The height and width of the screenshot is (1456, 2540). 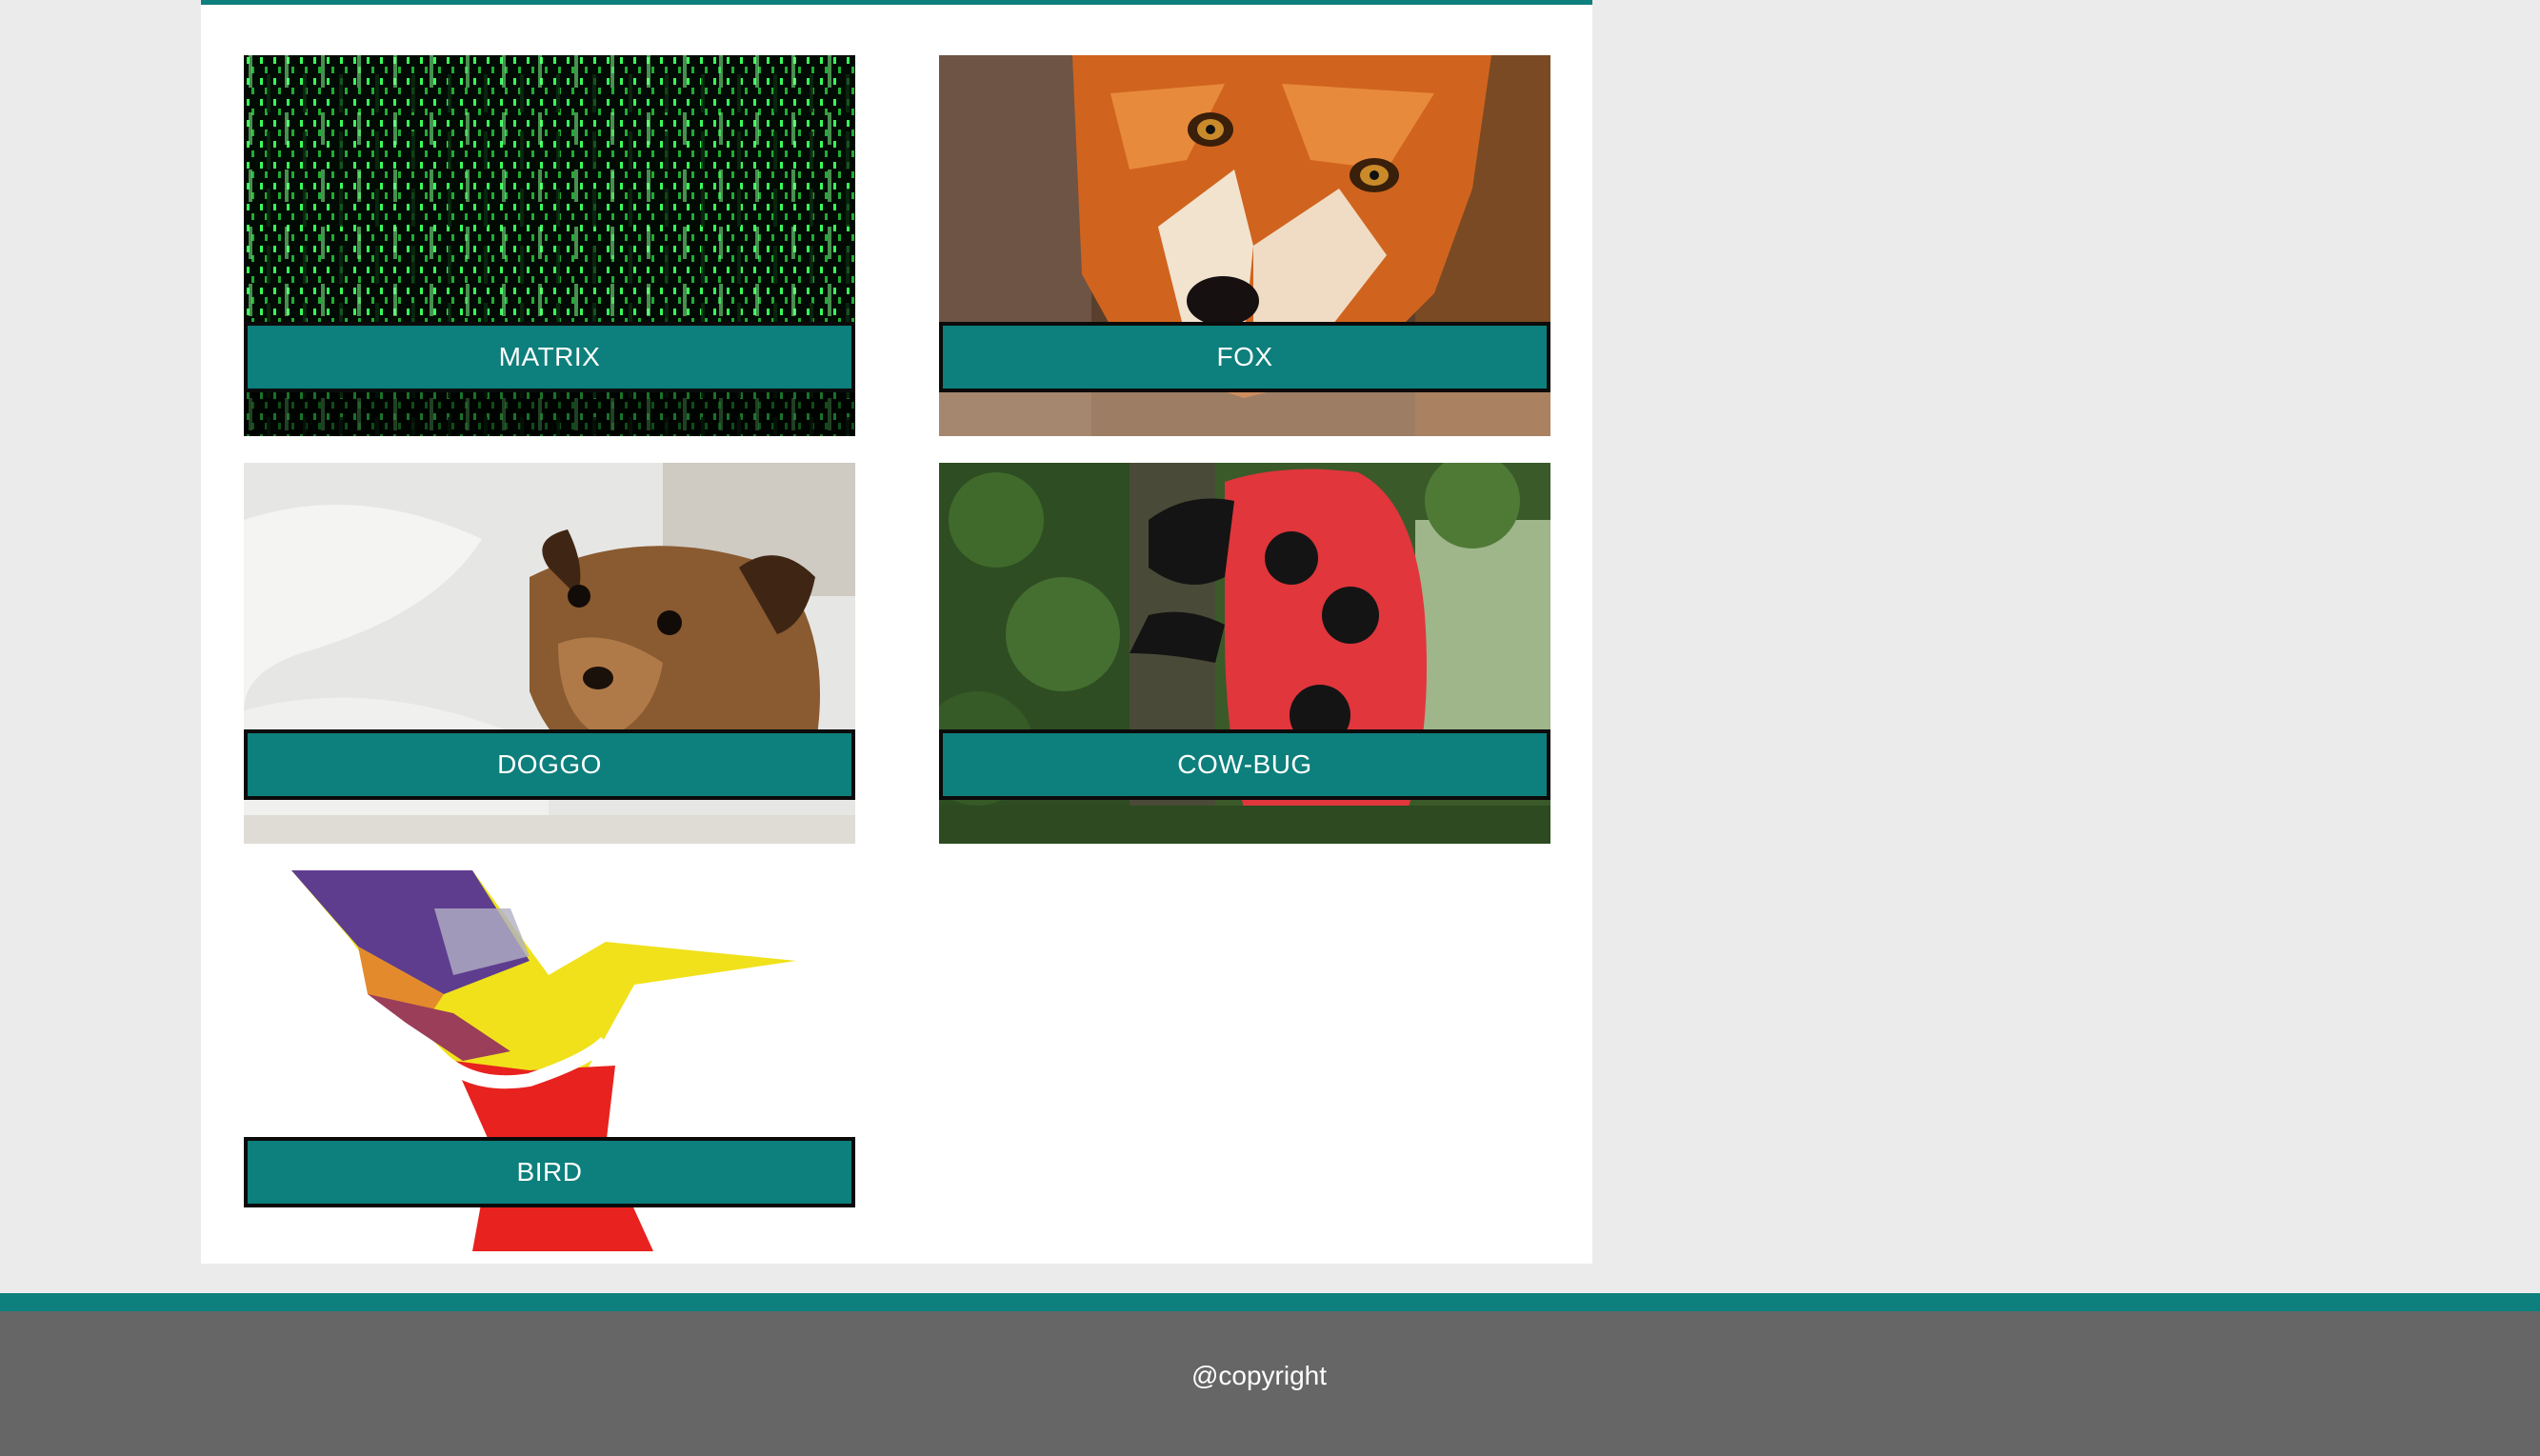 I want to click on card-fox: FOX, so click(x=1244, y=245).